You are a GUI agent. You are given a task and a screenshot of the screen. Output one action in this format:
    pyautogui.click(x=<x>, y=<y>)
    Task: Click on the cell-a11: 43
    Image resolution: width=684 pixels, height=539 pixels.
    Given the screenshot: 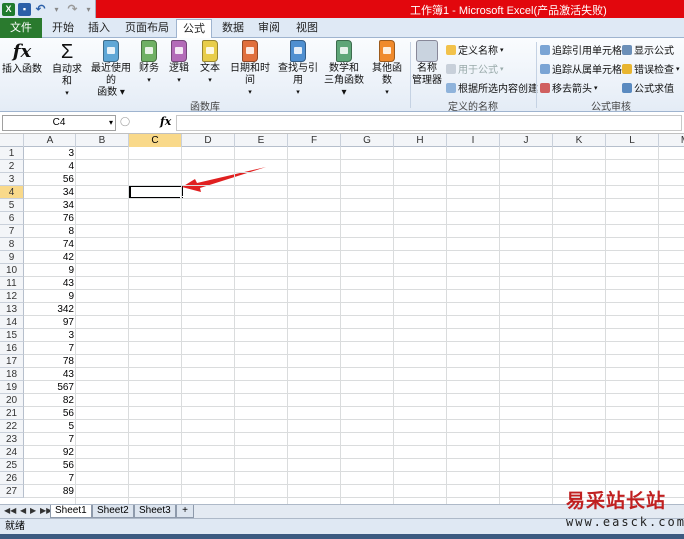 What is the action you would take?
    pyautogui.click(x=50, y=283)
    